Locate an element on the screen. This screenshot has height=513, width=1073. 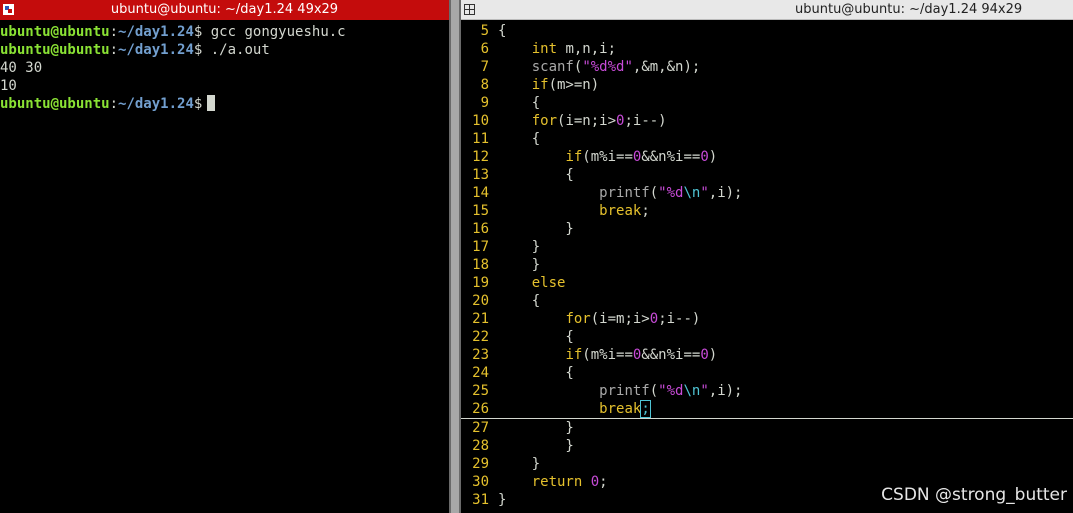
right-terminal-title: ubuntu@ubuntu: ~/day1.24 94x29 is located at coordinates (909, 9).